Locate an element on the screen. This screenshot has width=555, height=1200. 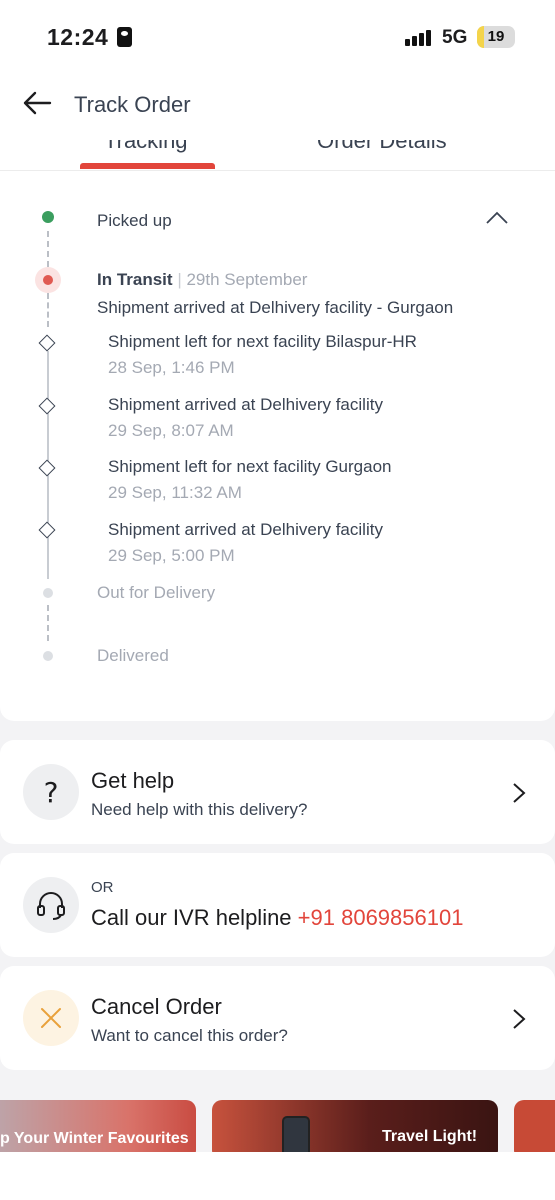
battery-icon: 19 is located at coordinates (496, 37).